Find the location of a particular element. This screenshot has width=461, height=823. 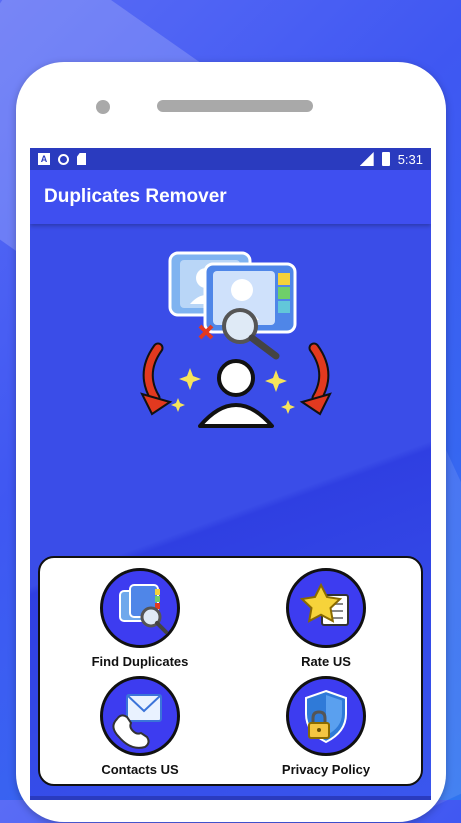

envelope-phone-icon is located at coordinates (137, 721).